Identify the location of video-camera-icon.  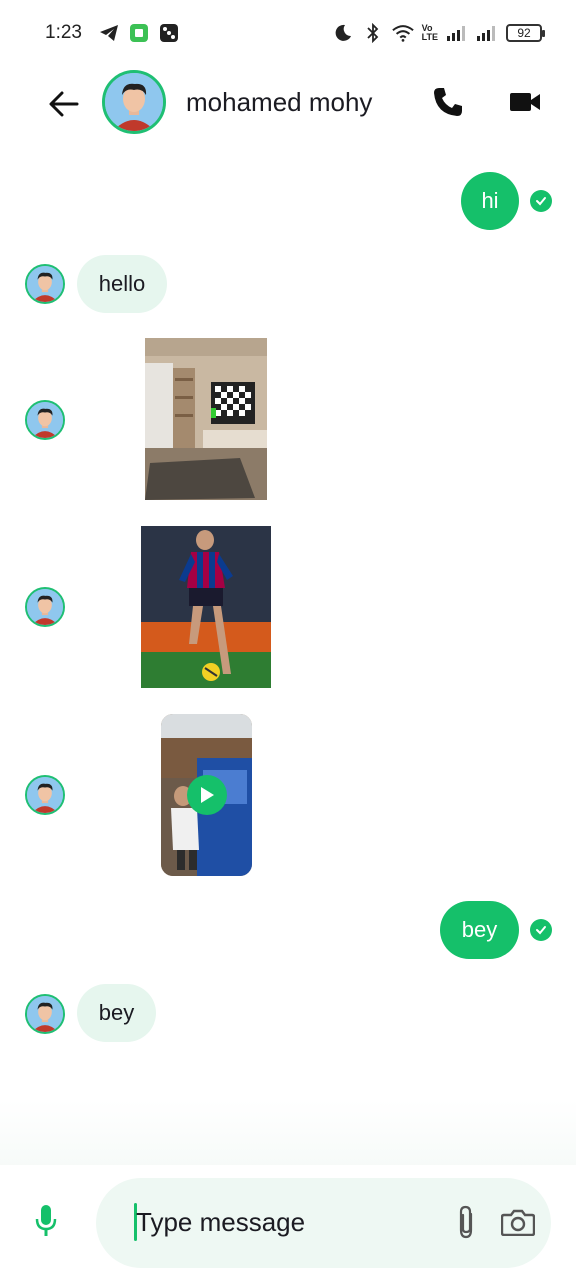
(525, 102).